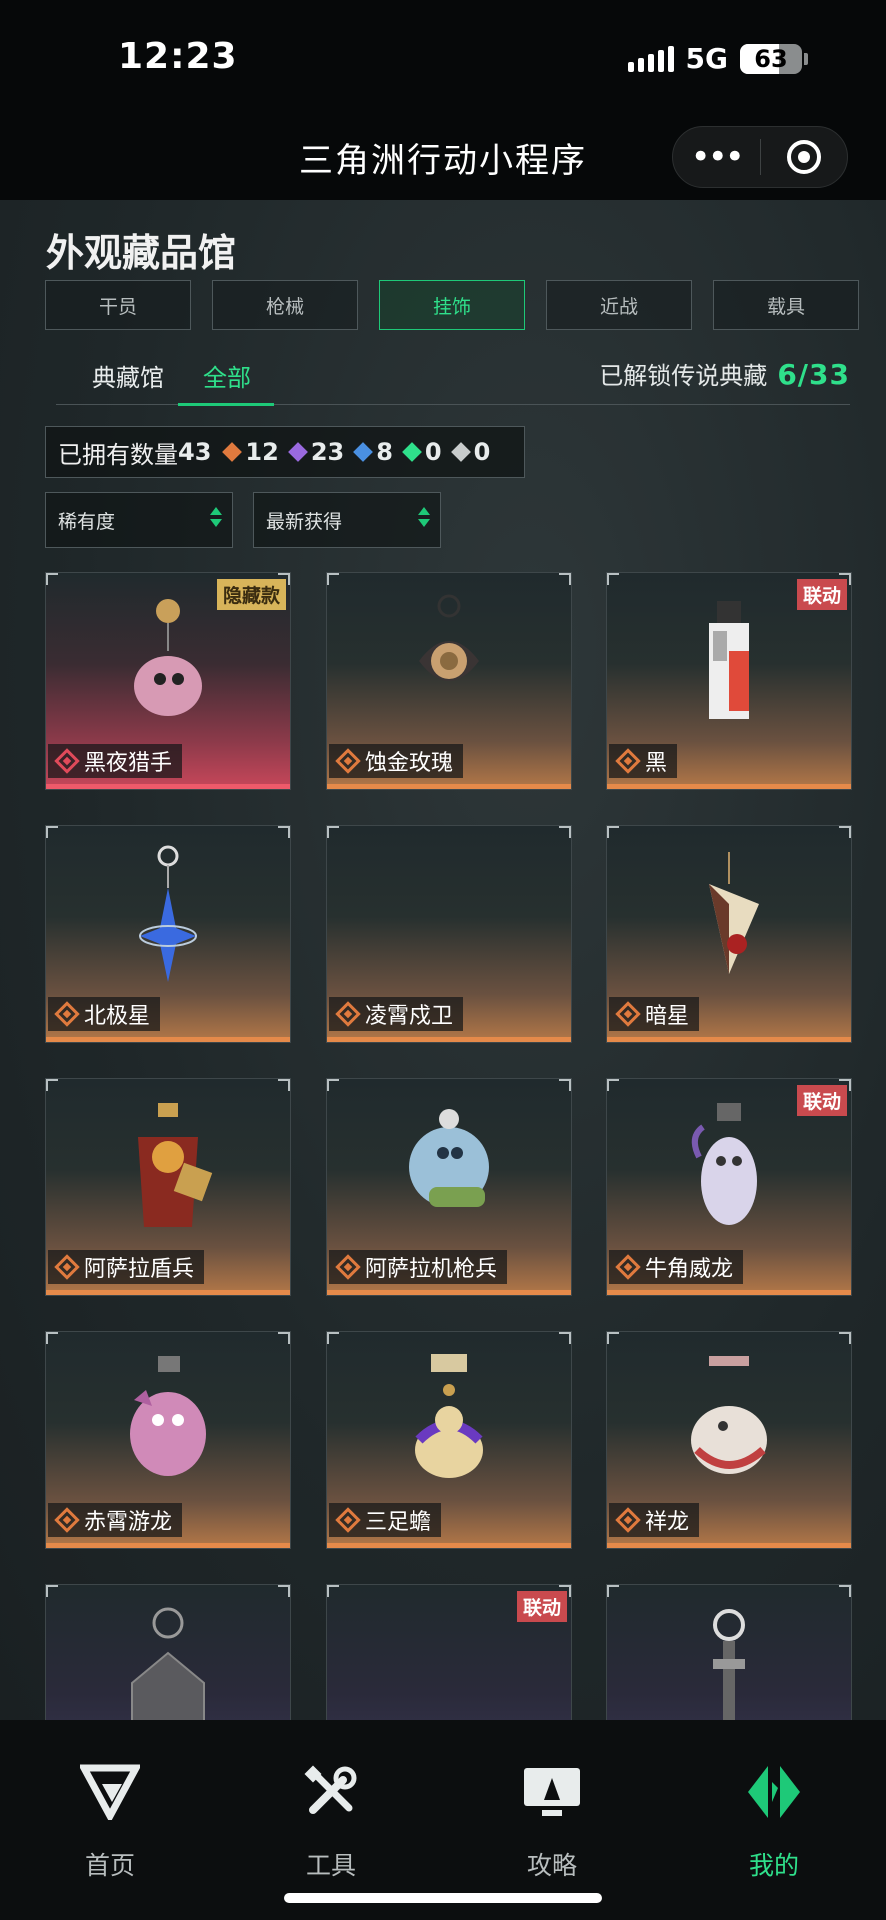 The width and height of the screenshot is (886, 1920). Describe the element at coordinates (128, 763) in the screenshot. I see `item-name: 黑夜猎手` at that location.